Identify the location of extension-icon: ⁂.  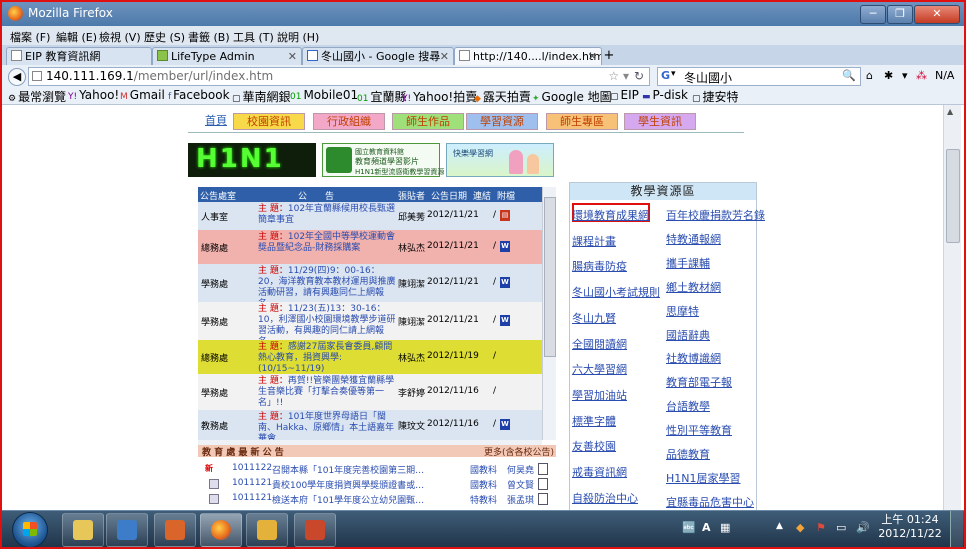
(921, 75).